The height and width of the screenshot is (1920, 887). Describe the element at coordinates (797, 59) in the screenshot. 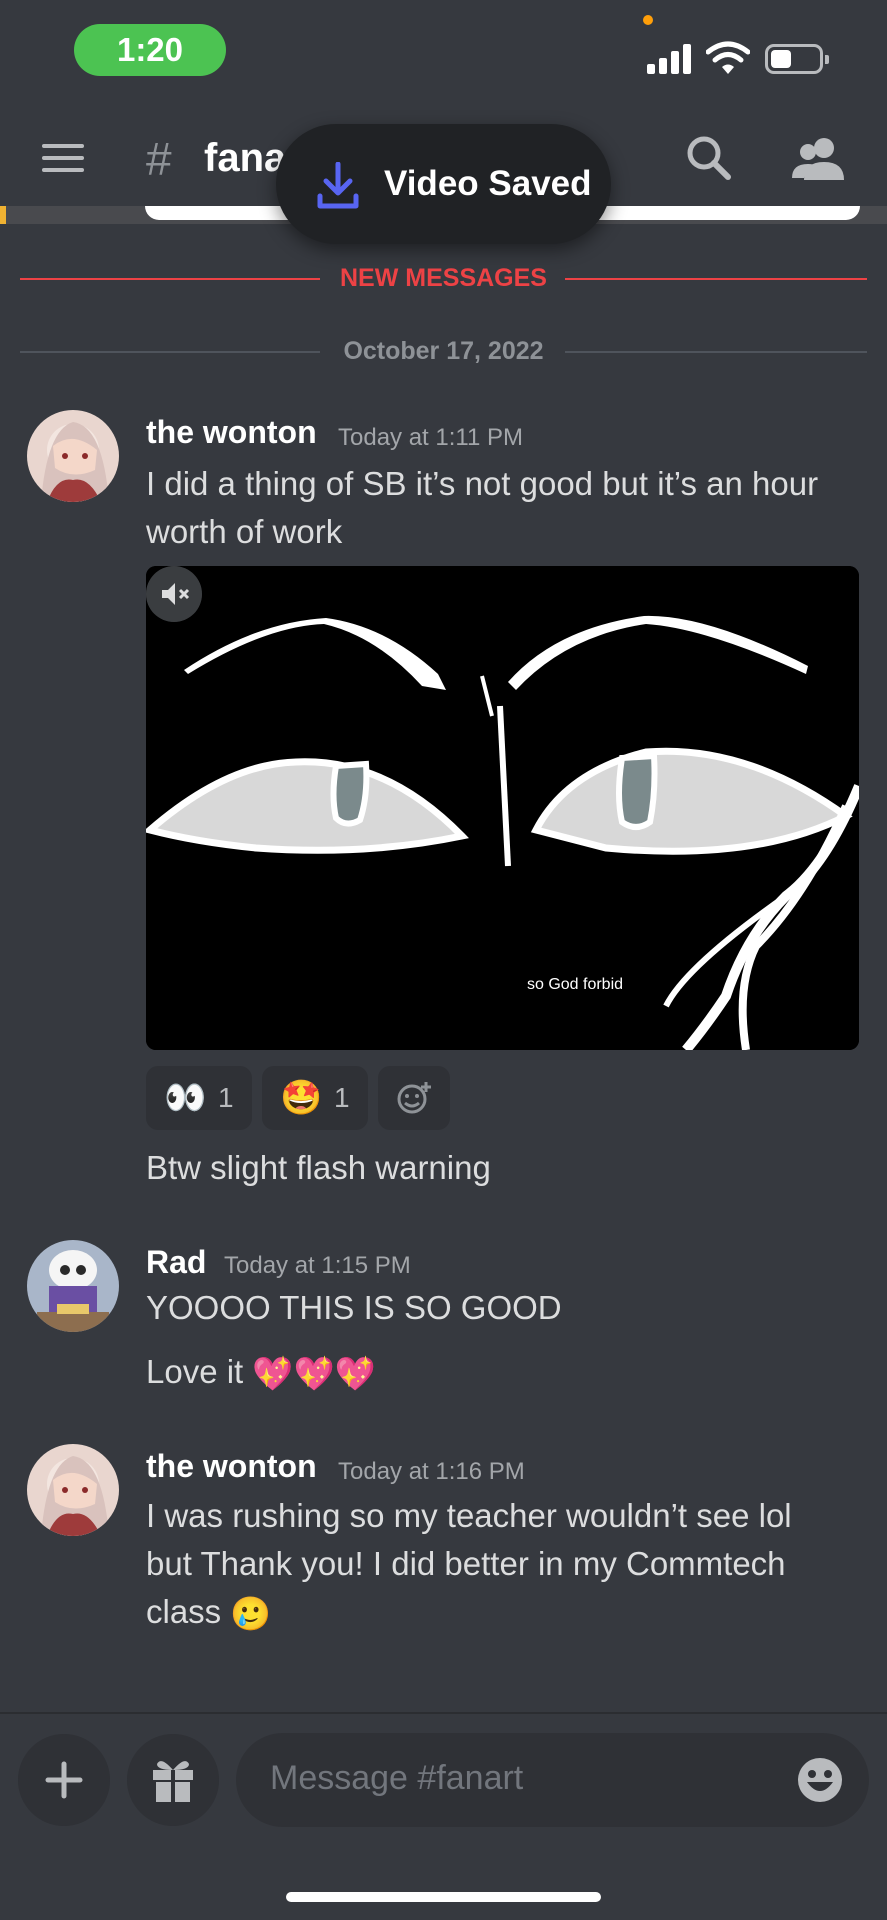

I see `battery-icon` at that location.